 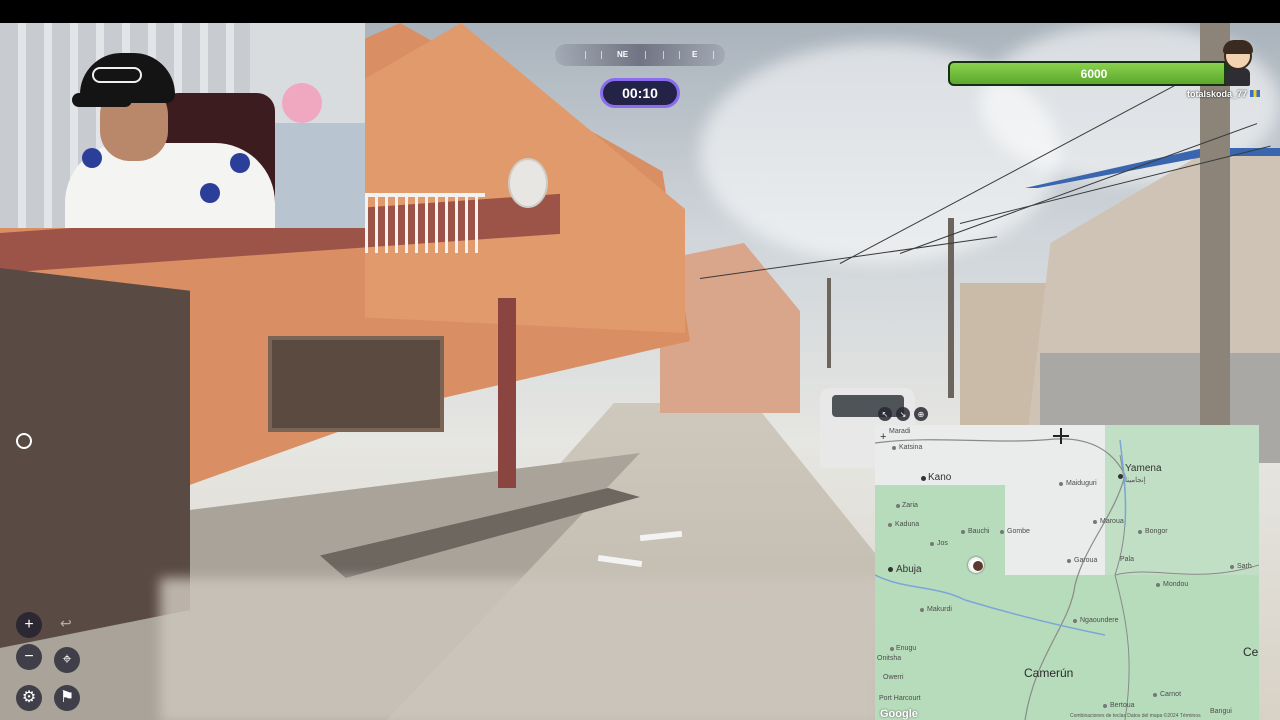 What do you see at coordinates (885, 414) in the screenshot?
I see `map-enlarge-icon: ↖` at bounding box center [885, 414].